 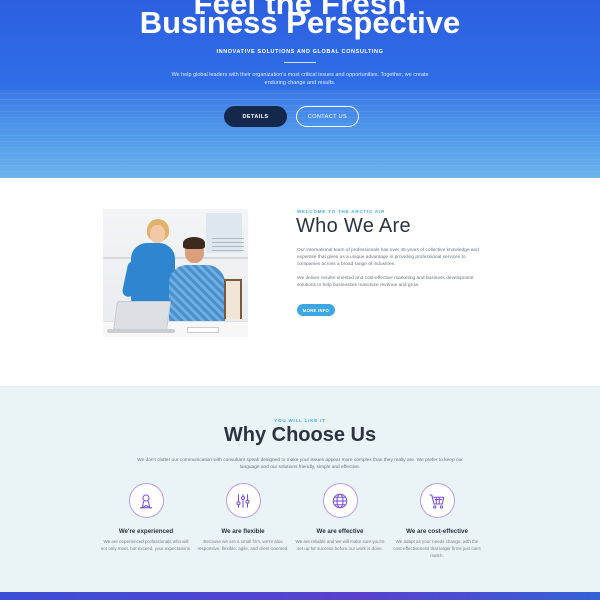 What do you see at coordinates (194, 243) in the screenshot?
I see `photo-man-hair` at bounding box center [194, 243].